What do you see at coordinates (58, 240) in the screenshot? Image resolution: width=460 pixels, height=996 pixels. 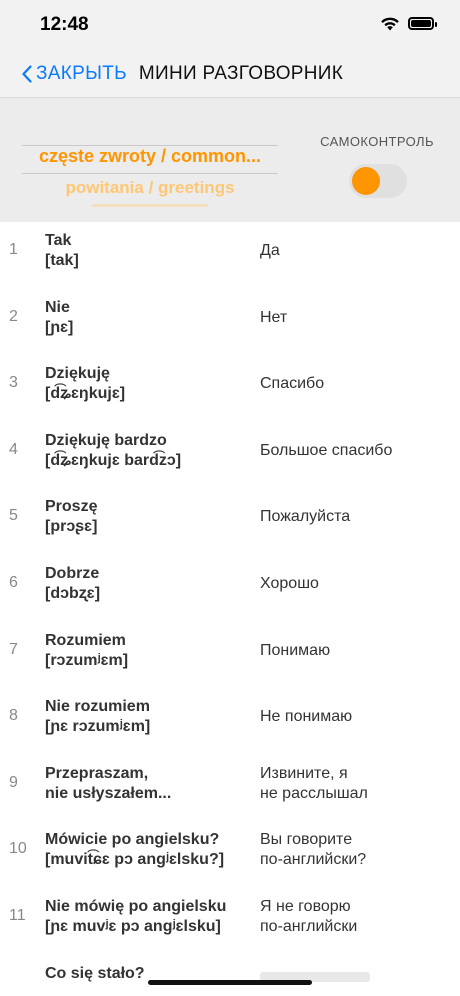 I see `polish-phrase: Tak` at bounding box center [58, 240].